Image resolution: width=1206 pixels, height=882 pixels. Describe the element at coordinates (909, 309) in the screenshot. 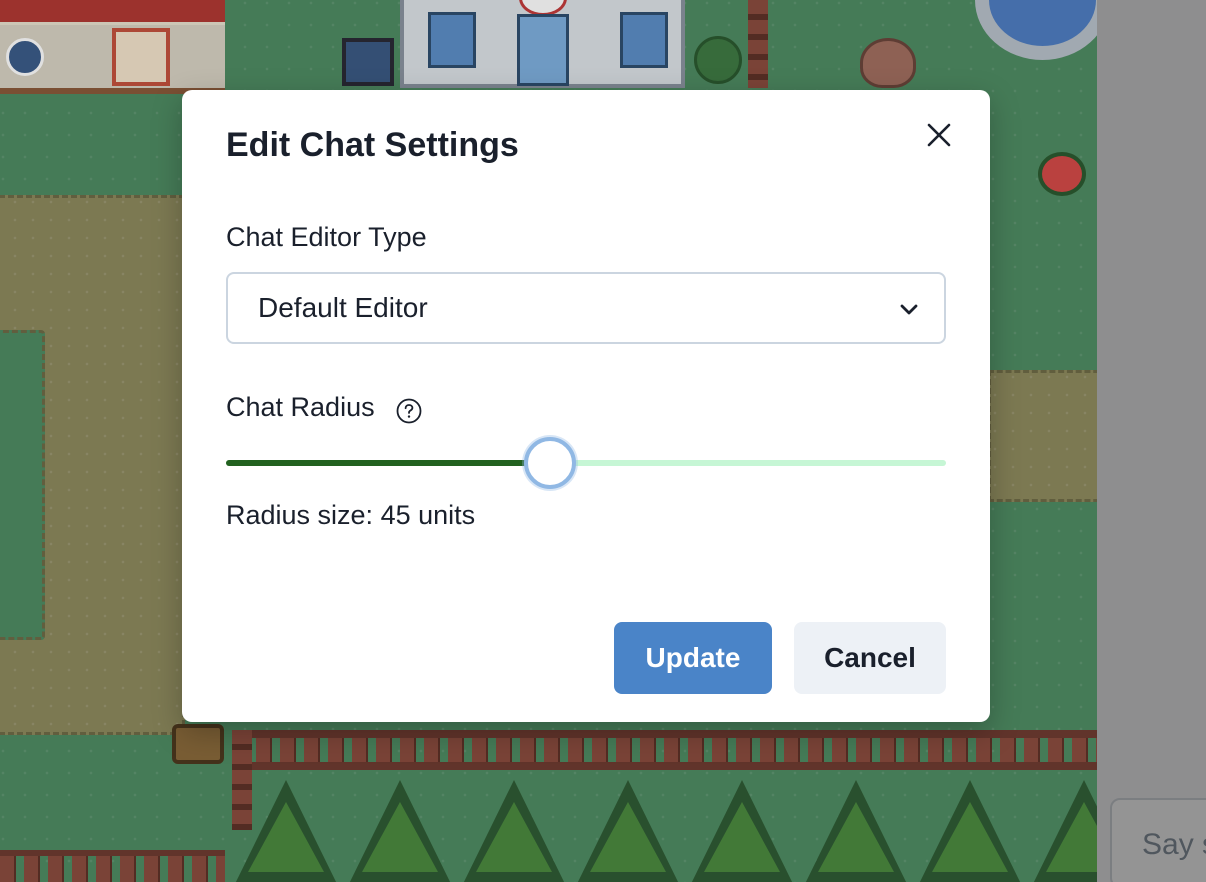

I see `chevron-down-icon` at that location.